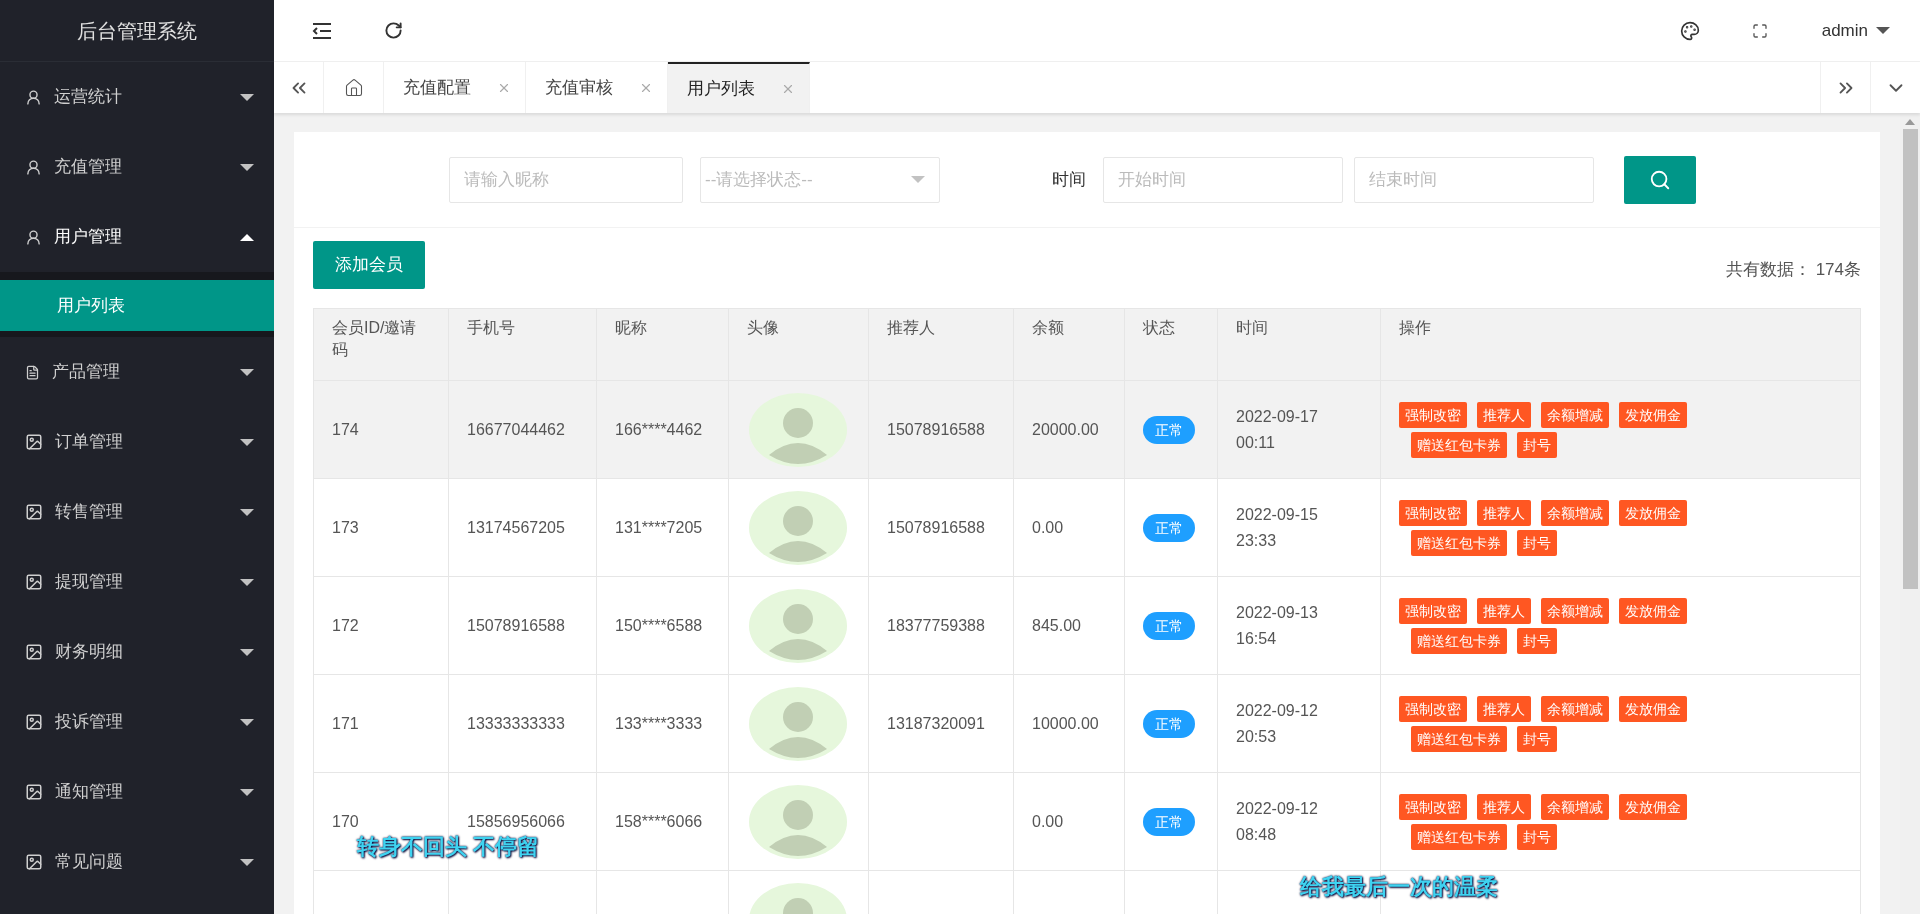 This screenshot has height=914, width=1920. I want to click on table-cell: 13187320091, so click(941, 723).